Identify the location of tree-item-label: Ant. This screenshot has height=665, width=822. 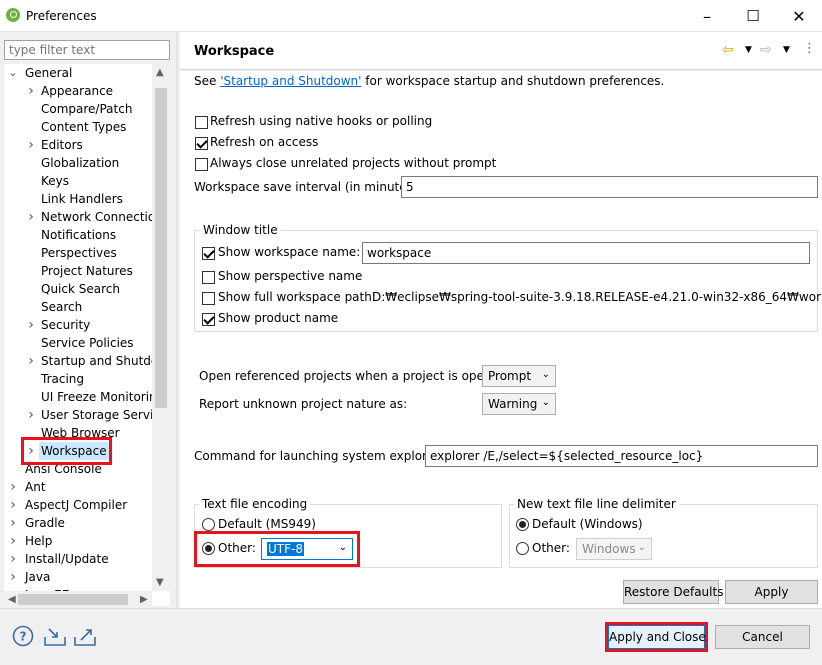
(35, 487).